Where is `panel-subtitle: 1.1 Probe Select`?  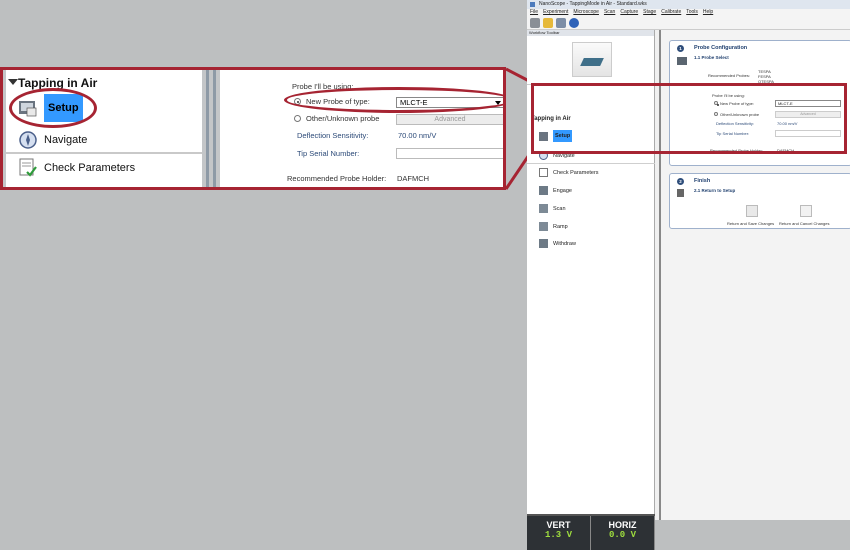 panel-subtitle: 1.1 Probe Select is located at coordinates (711, 57).